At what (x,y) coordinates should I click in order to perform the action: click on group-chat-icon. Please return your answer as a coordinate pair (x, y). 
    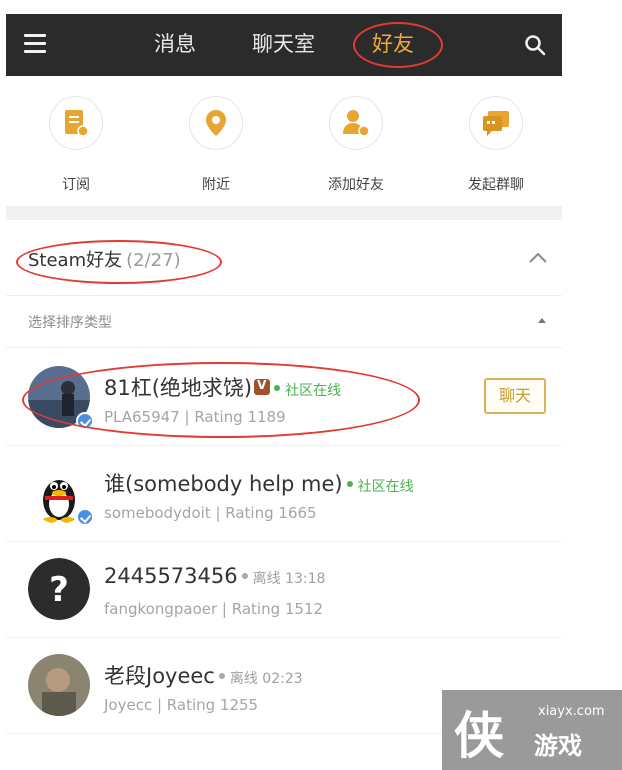
    Looking at the image, I should click on (496, 123).